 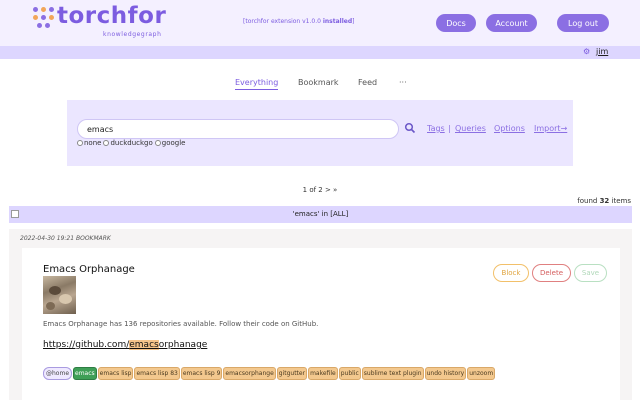 What do you see at coordinates (436, 128) in the screenshot?
I see `tags-link: Tags` at bounding box center [436, 128].